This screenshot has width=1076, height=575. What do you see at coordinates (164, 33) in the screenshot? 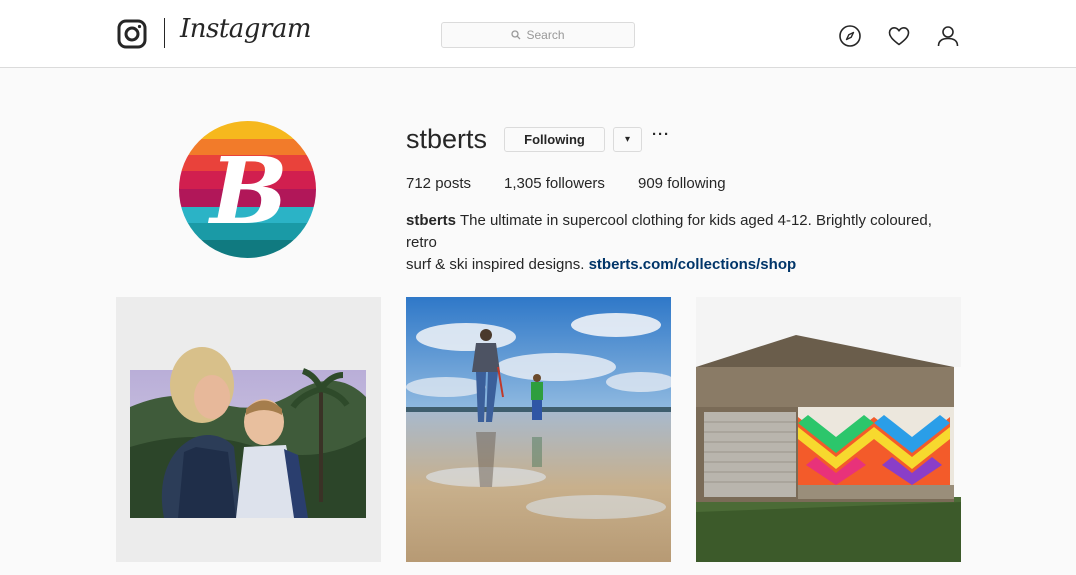
I see `nav-divider` at bounding box center [164, 33].